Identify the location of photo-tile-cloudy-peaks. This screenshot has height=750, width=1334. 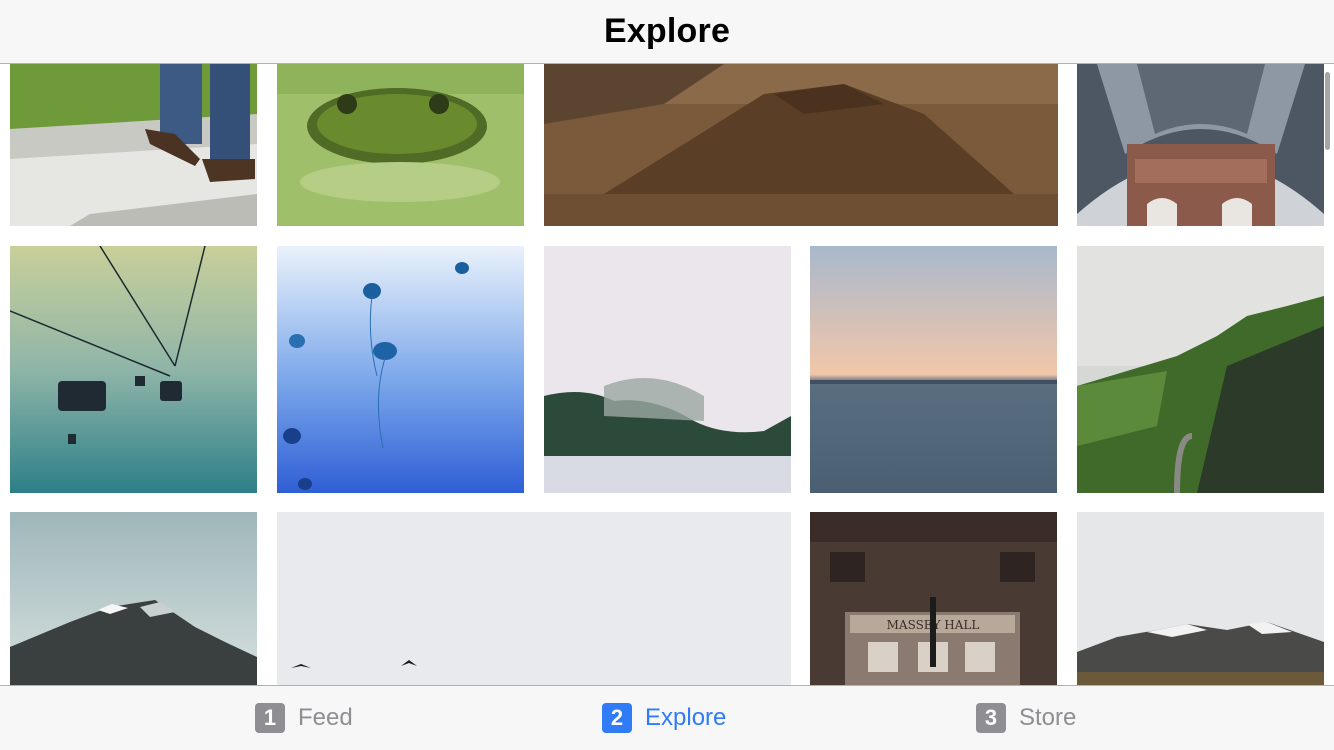
(1200, 598).